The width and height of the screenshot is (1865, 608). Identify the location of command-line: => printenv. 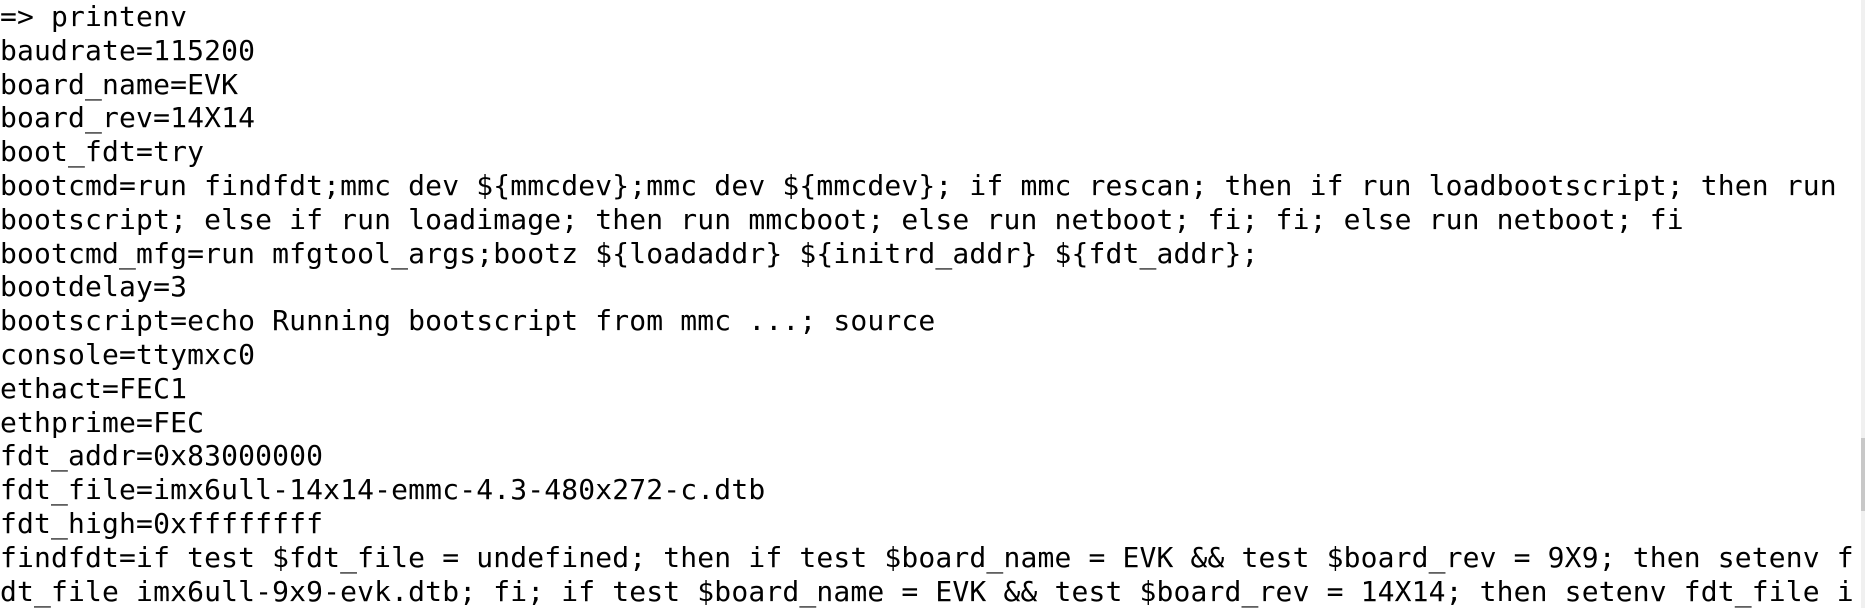
(94, 16).